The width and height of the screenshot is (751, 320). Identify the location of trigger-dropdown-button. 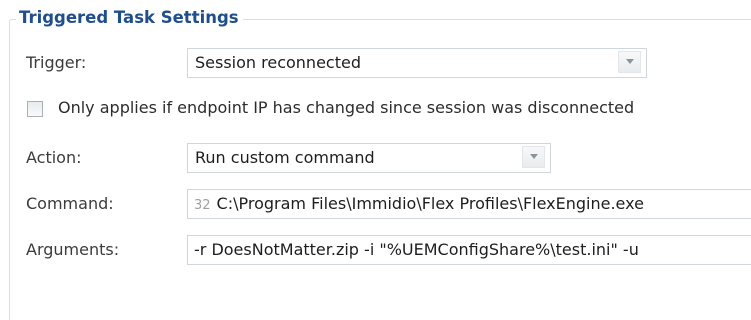
(629, 62).